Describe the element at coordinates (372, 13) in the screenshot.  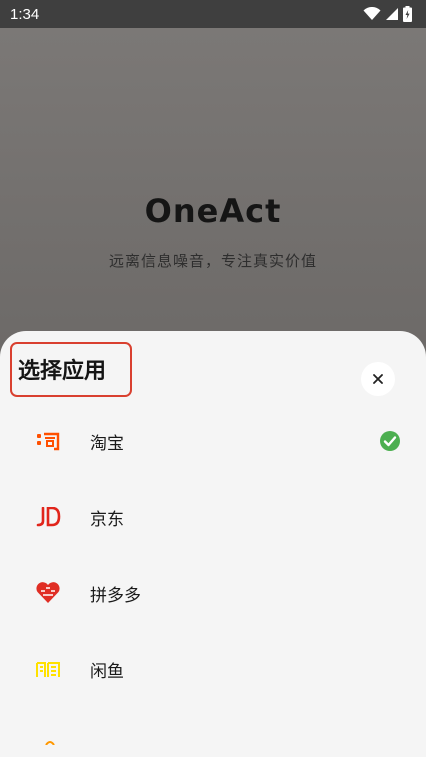
I see `wifi-icon` at that location.